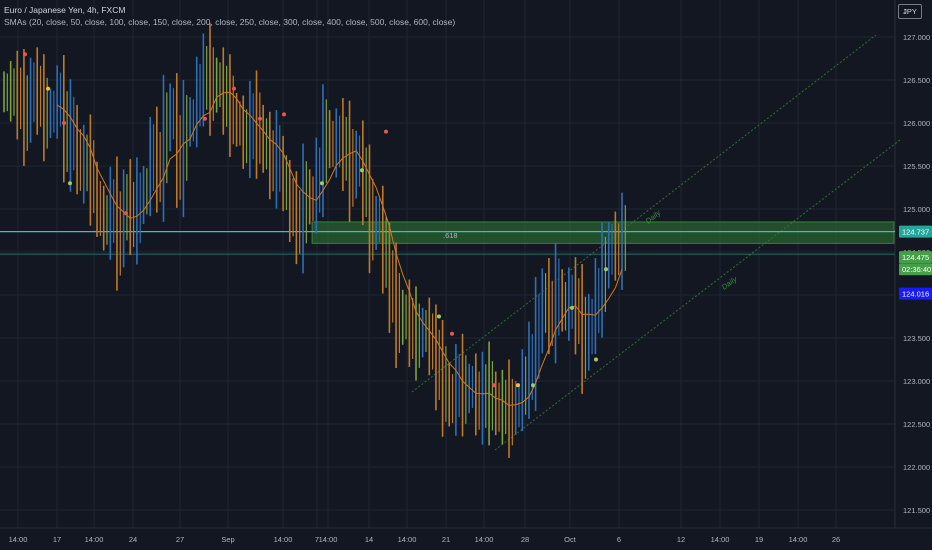 The width and height of the screenshot is (932, 550). I want to click on time-axis-label: 12, so click(681, 539).